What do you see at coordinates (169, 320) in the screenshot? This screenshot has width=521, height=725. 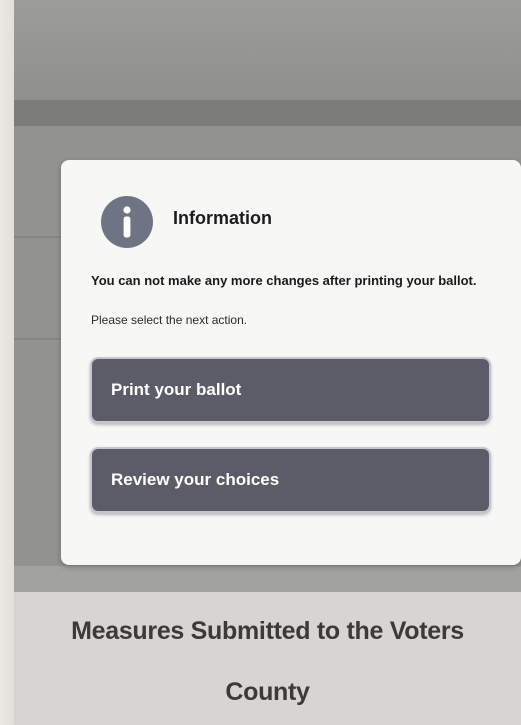 I see `instruction-message: Please select the next action.` at bounding box center [169, 320].